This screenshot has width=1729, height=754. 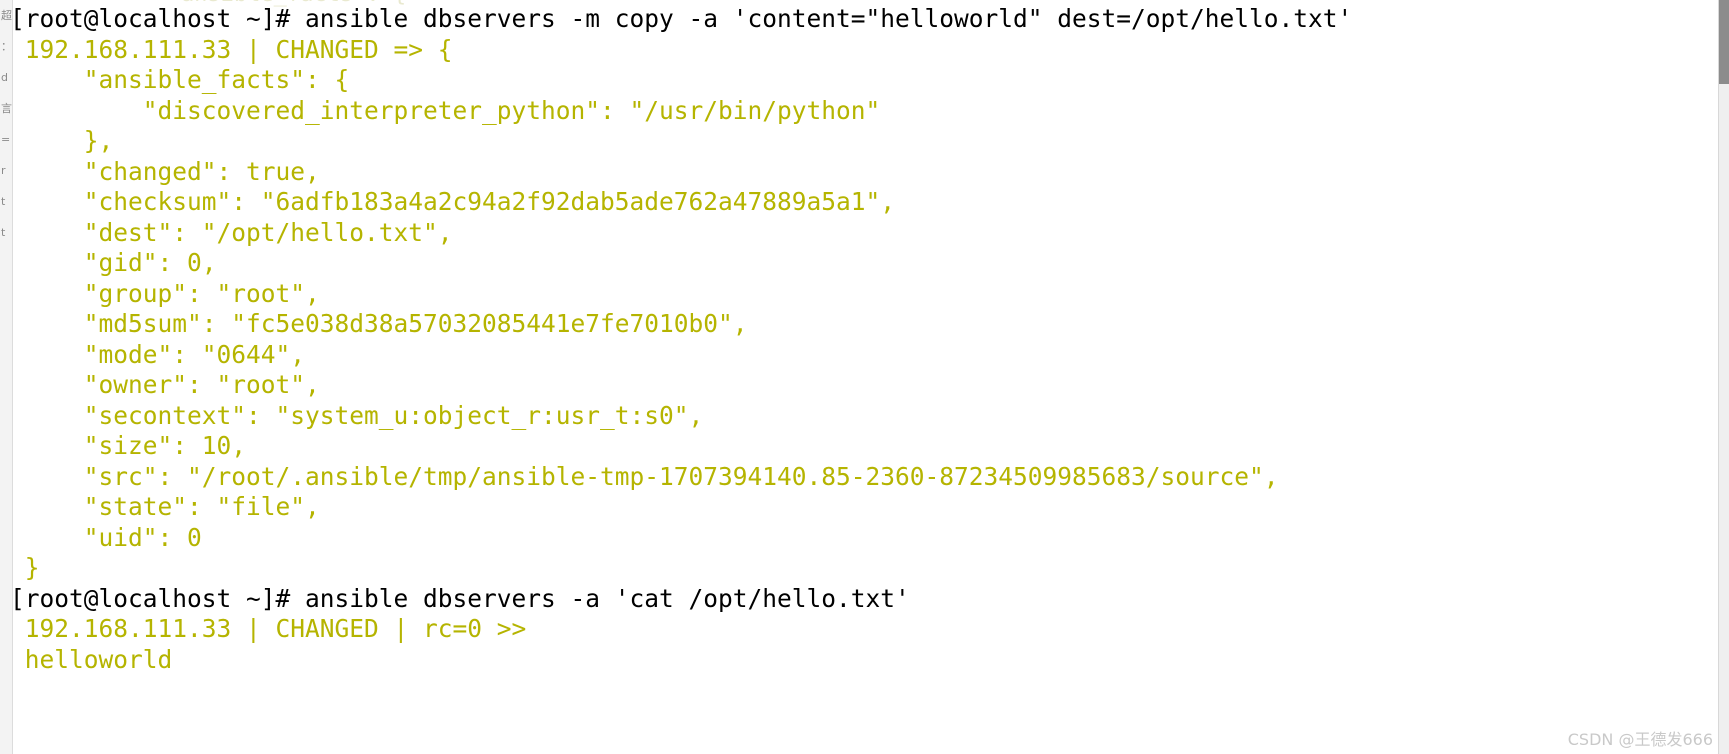 What do you see at coordinates (1724, 42) in the screenshot?
I see `scrollbar-thumb` at bounding box center [1724, 42].